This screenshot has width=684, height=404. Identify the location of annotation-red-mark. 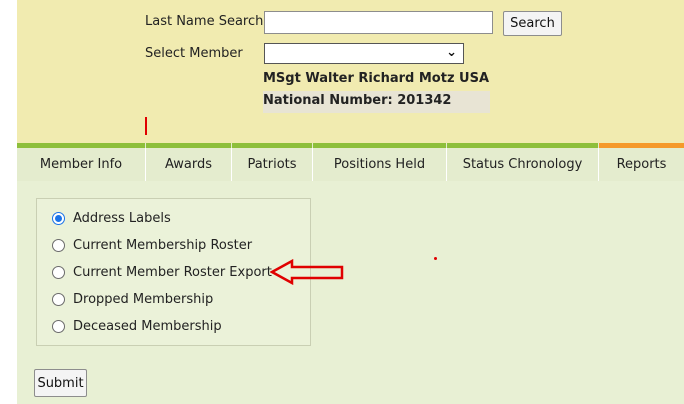
(146, 126).